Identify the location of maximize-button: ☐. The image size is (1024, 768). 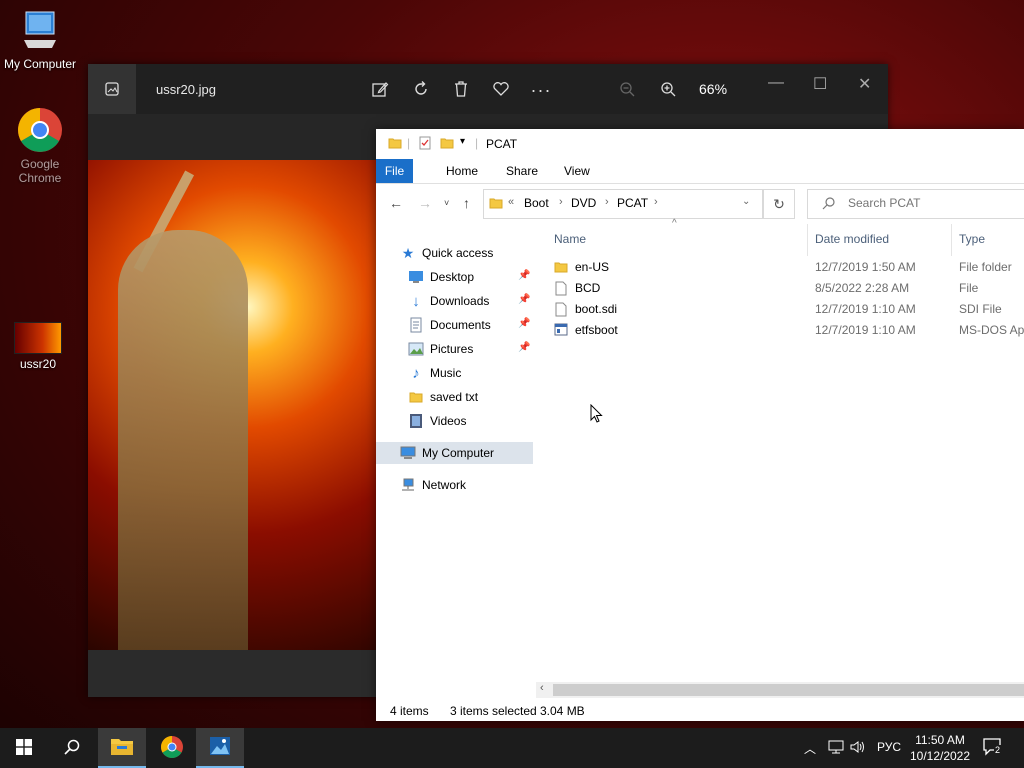
(820, 84).